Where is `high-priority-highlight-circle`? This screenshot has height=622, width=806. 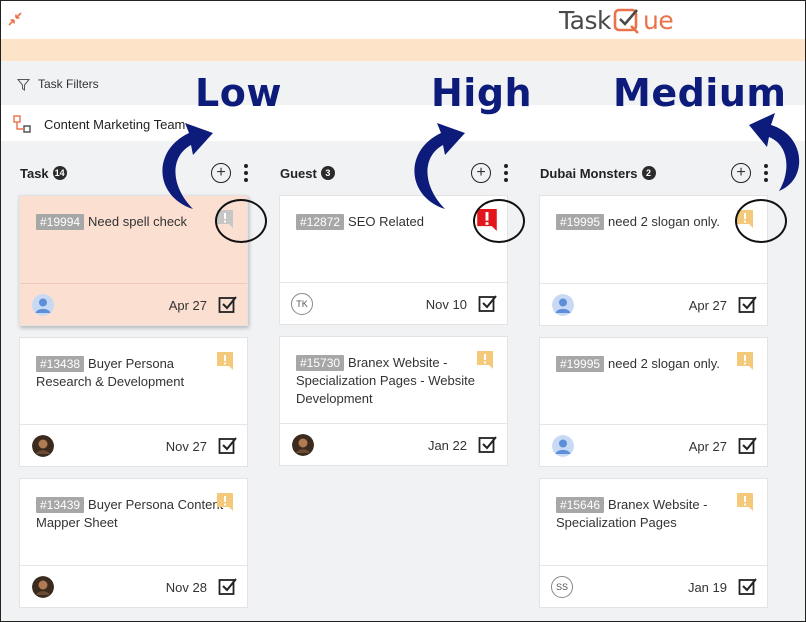
high-priority-highlight-circle is located at coordinates (499, 221).